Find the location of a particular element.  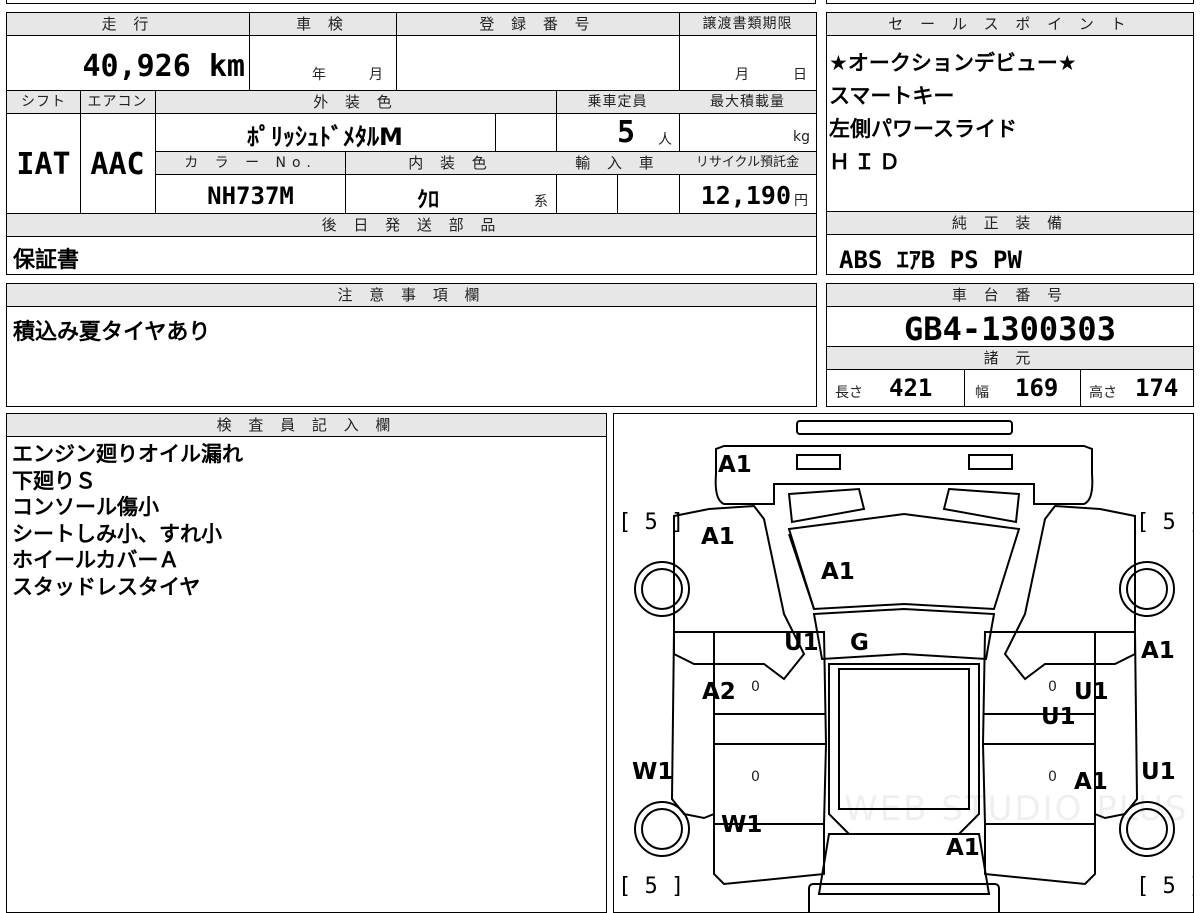

width-value: 169 is located at coordinates (1037, 388).